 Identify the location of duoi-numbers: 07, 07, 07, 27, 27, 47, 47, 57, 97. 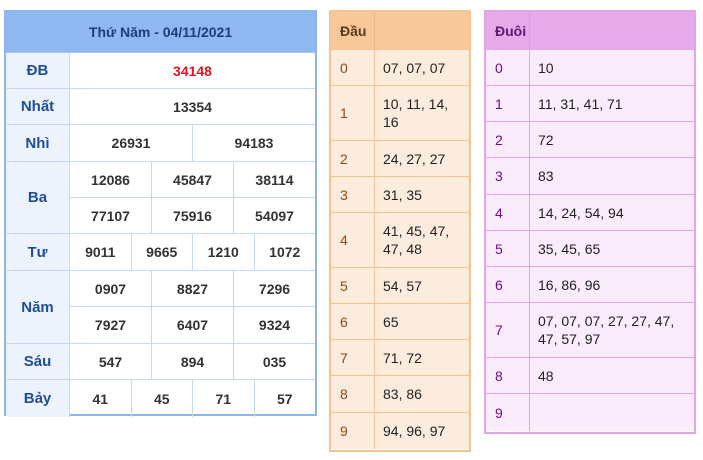
(606, 330).